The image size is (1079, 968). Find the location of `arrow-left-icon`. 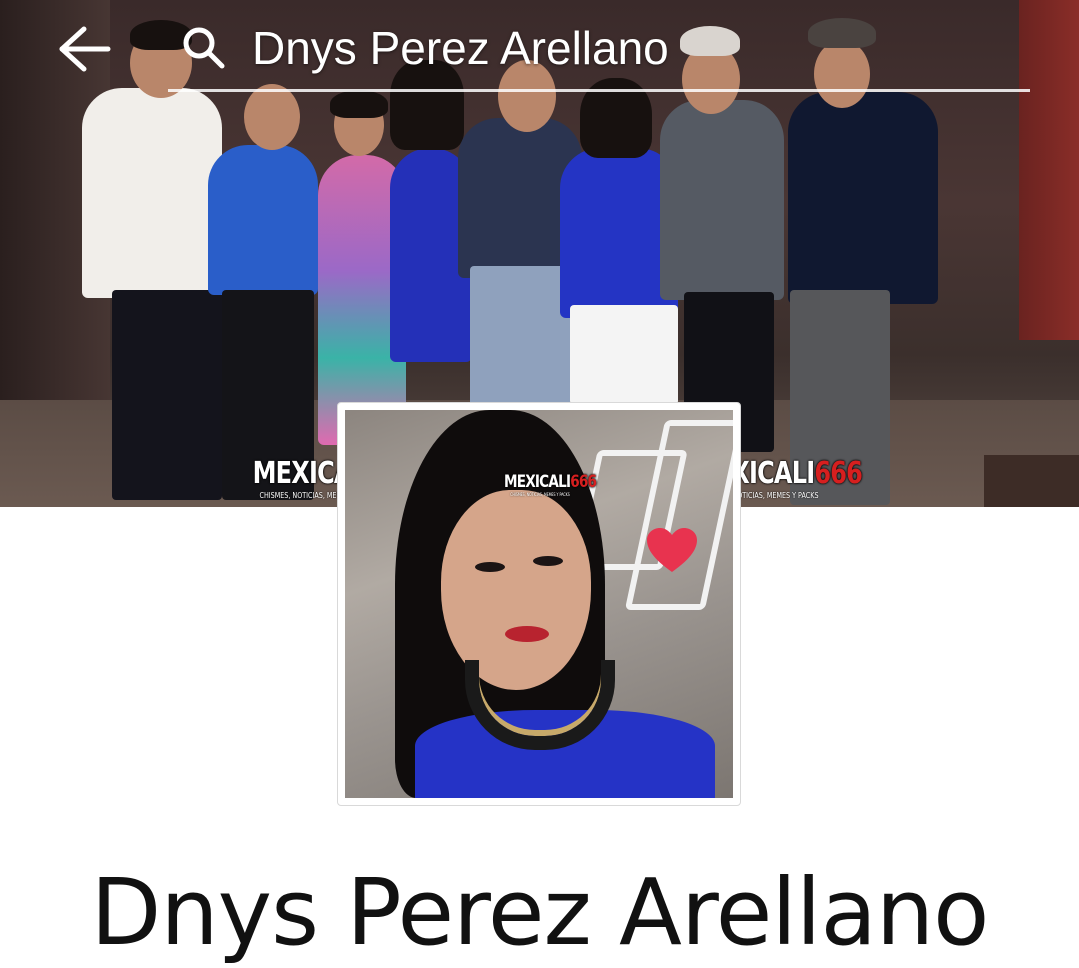

arrow-left-icon is located at coordinates (85, 49).